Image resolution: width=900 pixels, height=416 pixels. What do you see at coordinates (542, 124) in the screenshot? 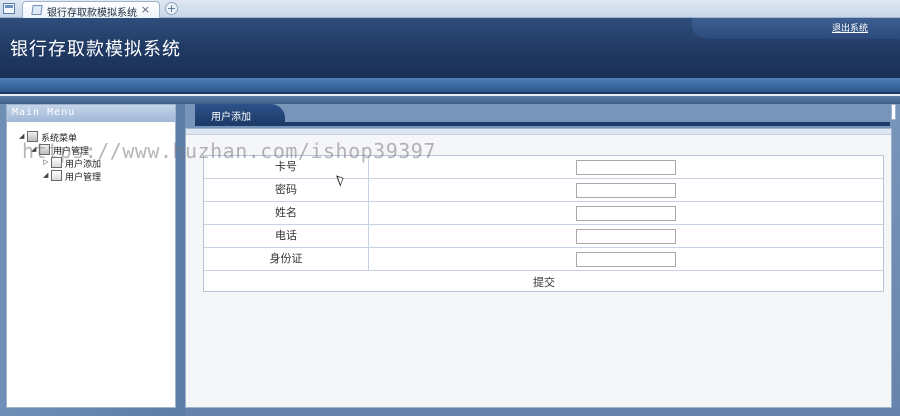
I see `tab-underline` at bounding box center [542, 124].